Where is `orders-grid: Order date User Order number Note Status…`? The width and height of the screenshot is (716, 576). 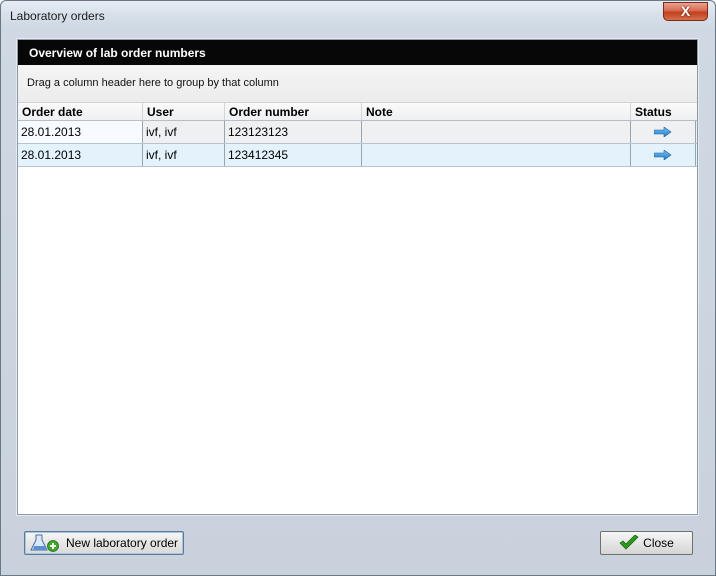 orders-grid: Order date User Order number Note Status… is located at coordinates (357, 135).